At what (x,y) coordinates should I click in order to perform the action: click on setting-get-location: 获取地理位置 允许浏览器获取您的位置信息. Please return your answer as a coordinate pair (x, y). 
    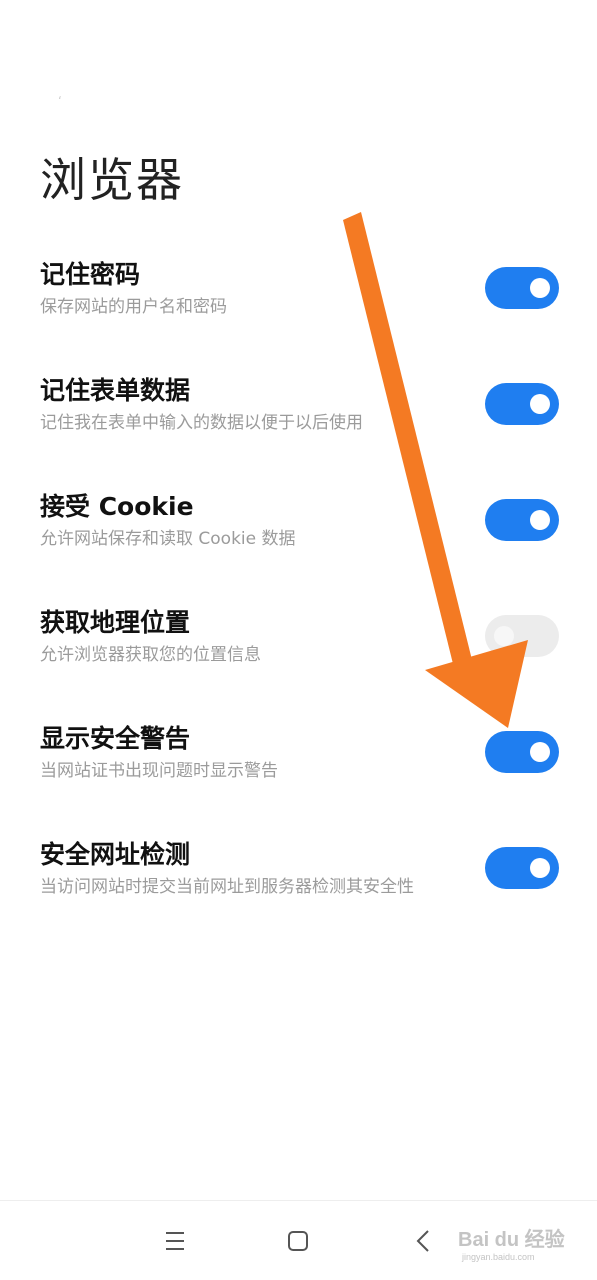
    Looking at the image, I should click on (298, 646).